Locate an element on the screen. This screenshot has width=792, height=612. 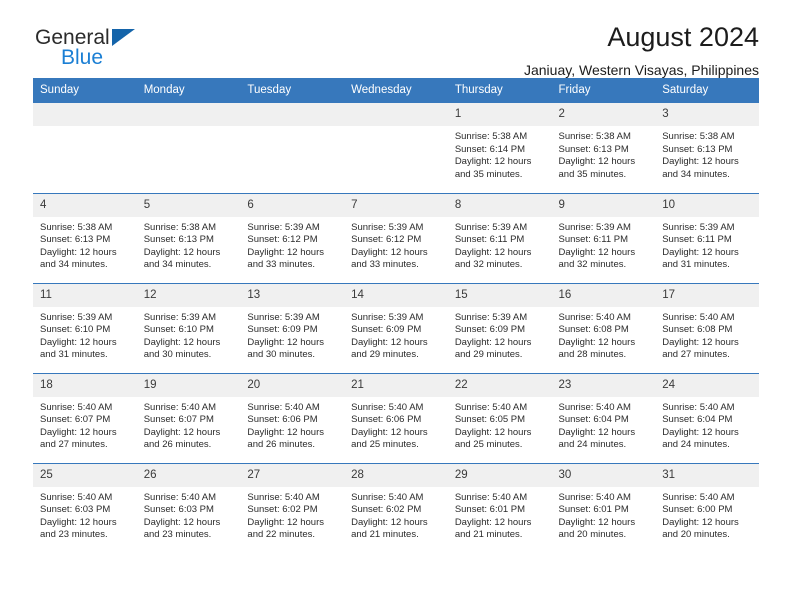
sunset-text: Sunset: 6:02 PM is located at coordinates (282, 510).